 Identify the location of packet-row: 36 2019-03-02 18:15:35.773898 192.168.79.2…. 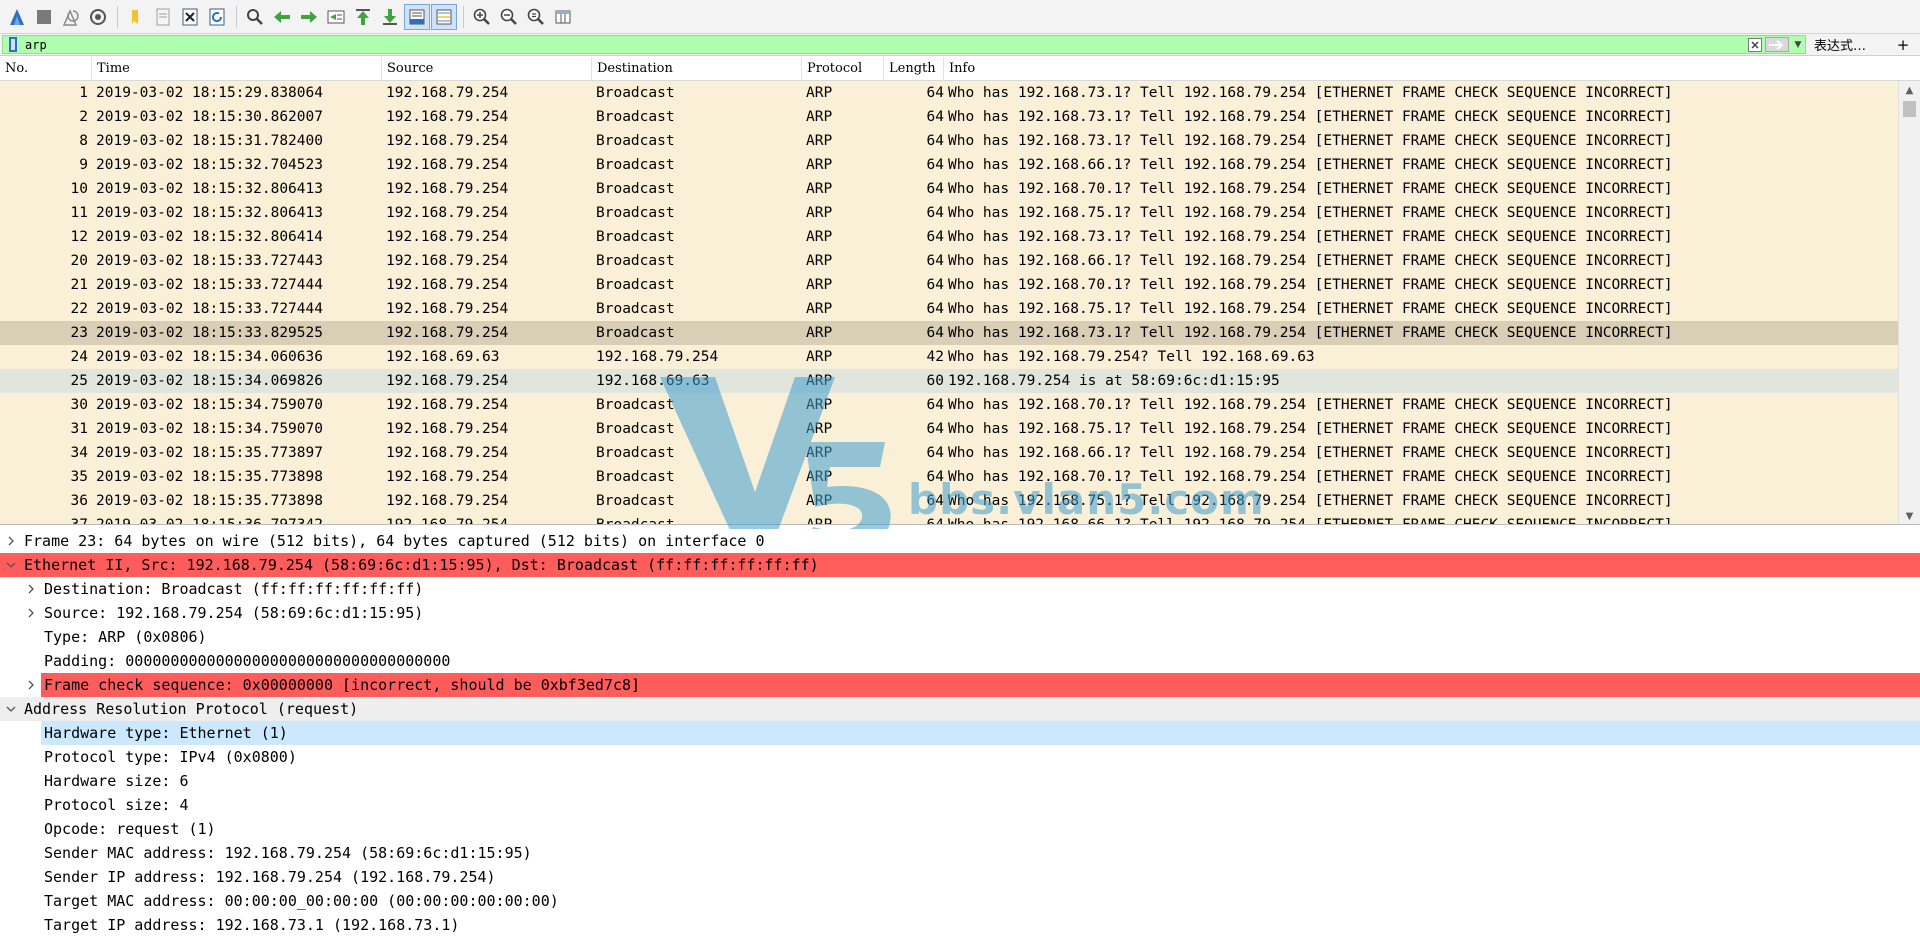
(949, 501).